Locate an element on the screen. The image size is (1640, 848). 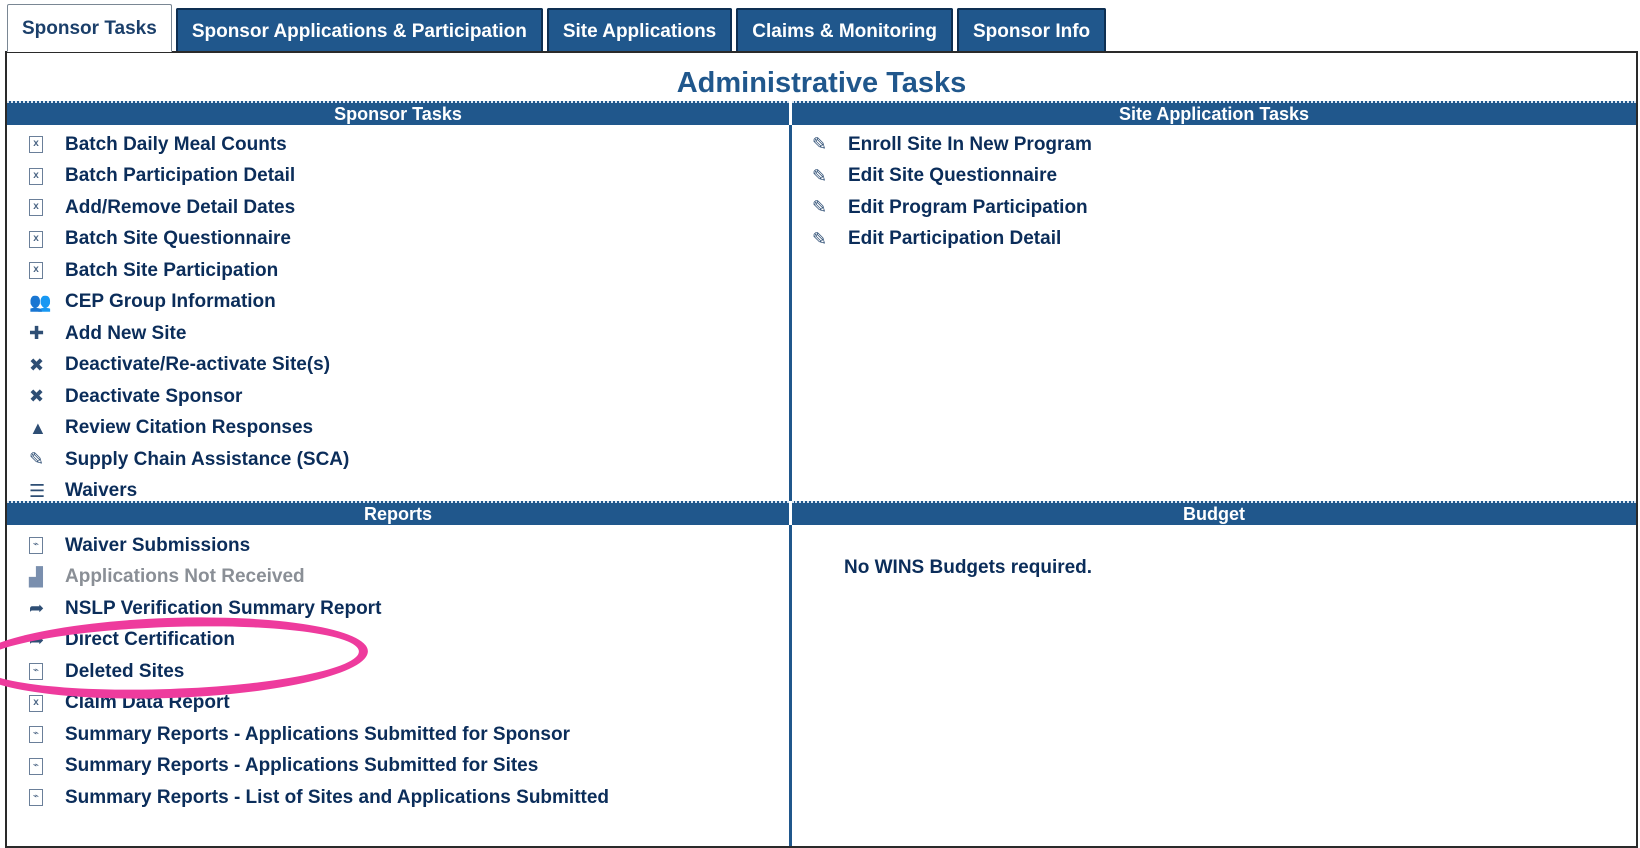
sponsor-task-item: ✖ Deactivate/Re-activate Site(s) is located at coordinates (394, 366).